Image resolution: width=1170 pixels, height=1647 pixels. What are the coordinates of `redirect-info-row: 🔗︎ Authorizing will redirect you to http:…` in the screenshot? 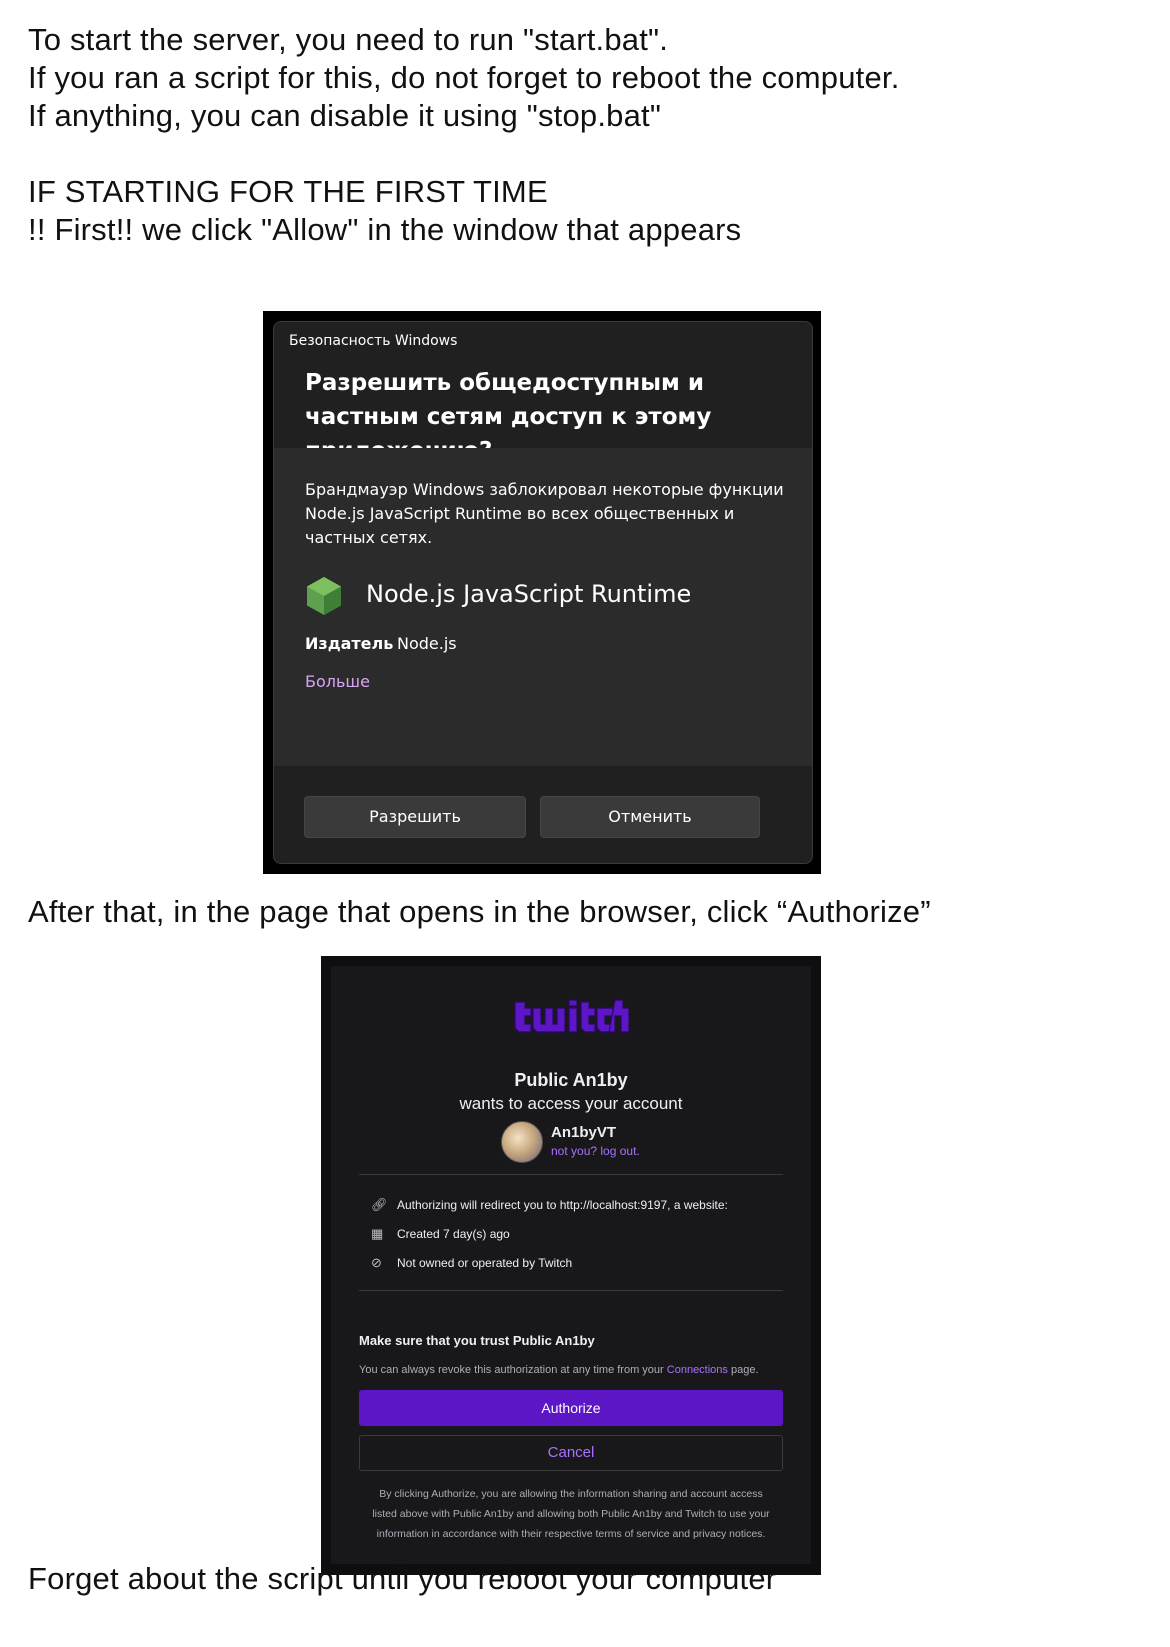 It's located at (549, 1205).